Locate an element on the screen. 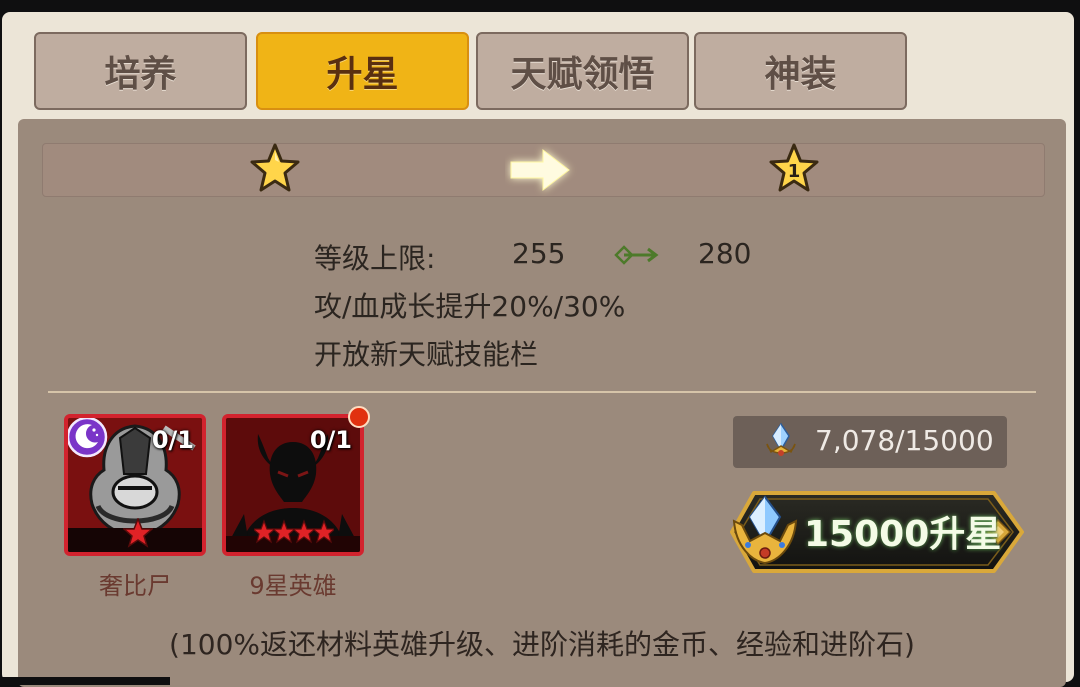 The width and height of the screenshot is (1080, 687). bottom-edge-strip is located at coordinates (85, 681).